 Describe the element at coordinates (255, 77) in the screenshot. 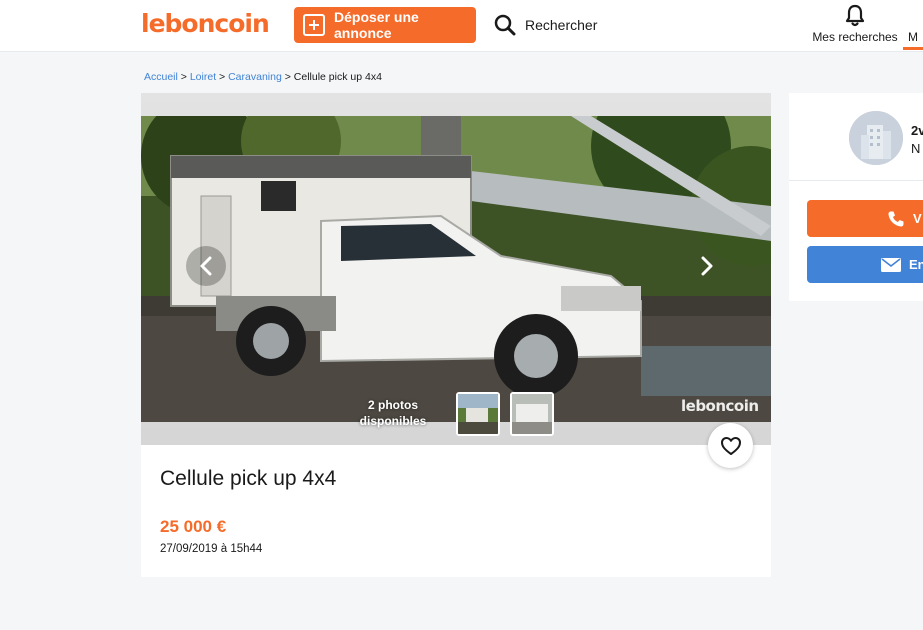

I see `breadcrumb-category: Caravaning` at that location.